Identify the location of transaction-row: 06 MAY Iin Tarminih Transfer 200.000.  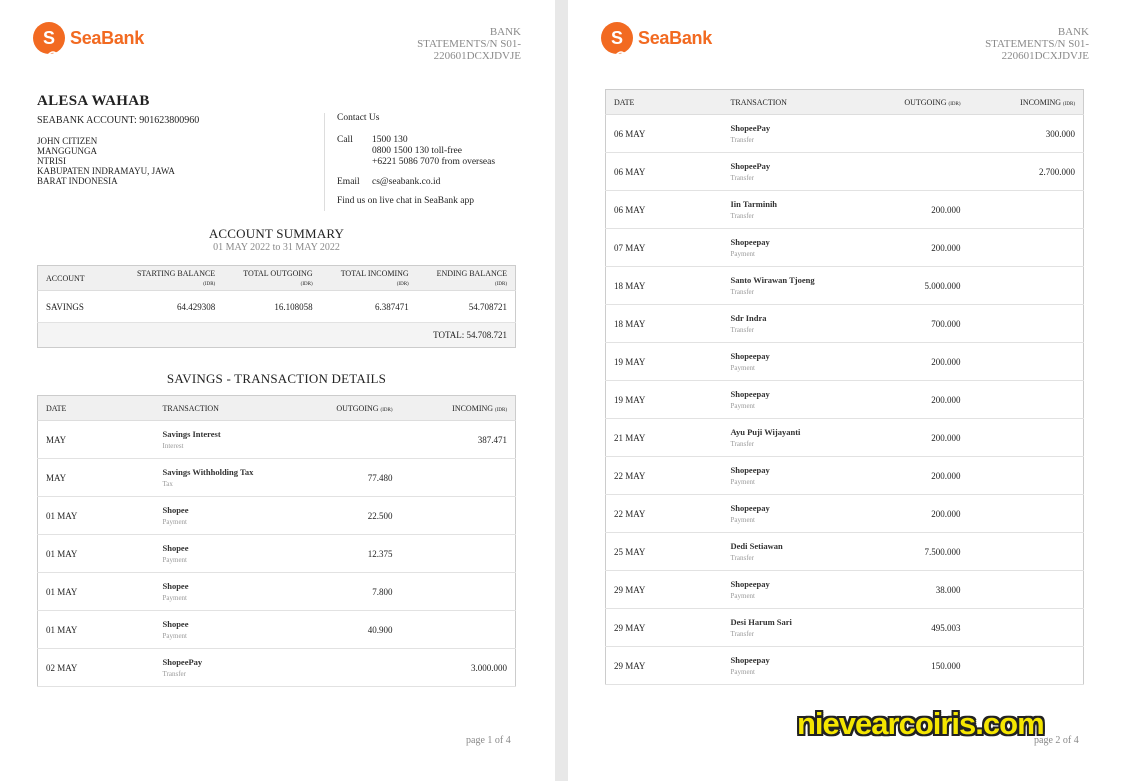
(844, 209).